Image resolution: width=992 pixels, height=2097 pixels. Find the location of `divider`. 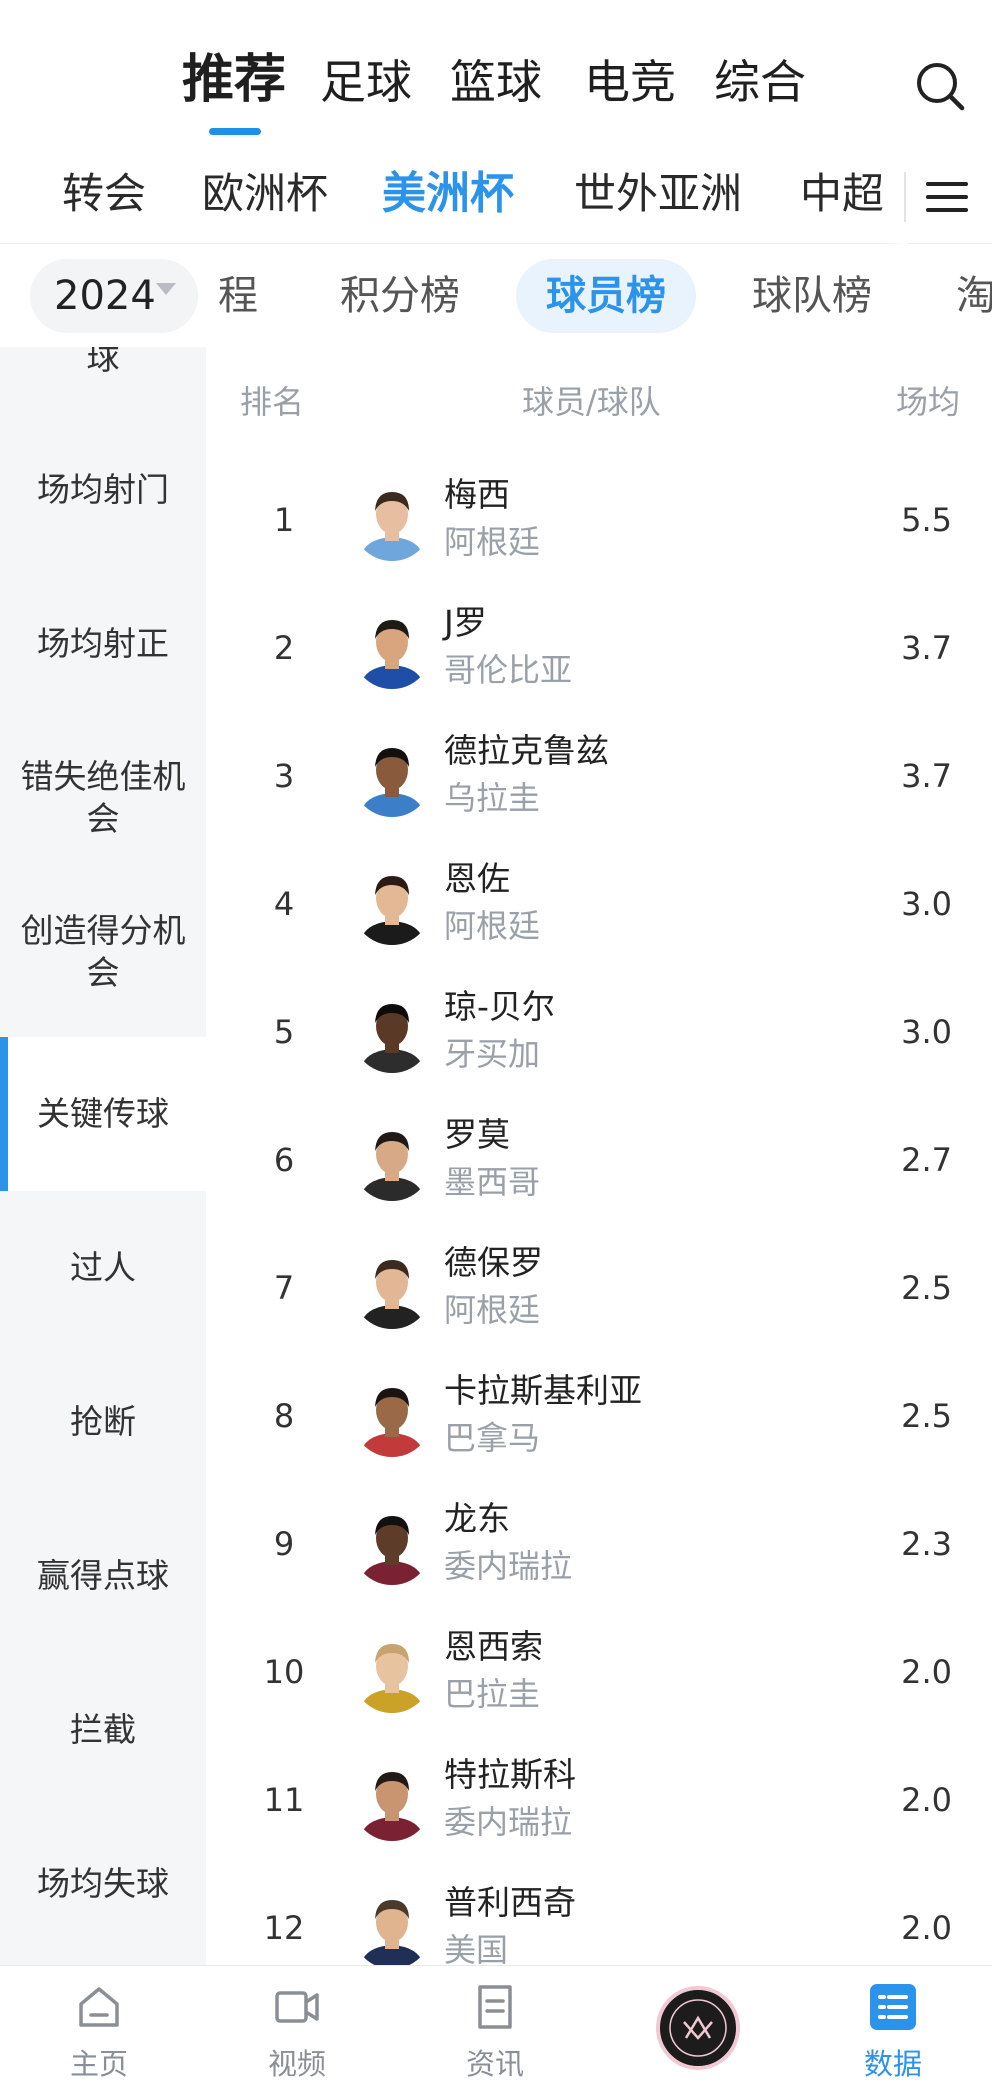

divider is located at coordinates (905, 197).